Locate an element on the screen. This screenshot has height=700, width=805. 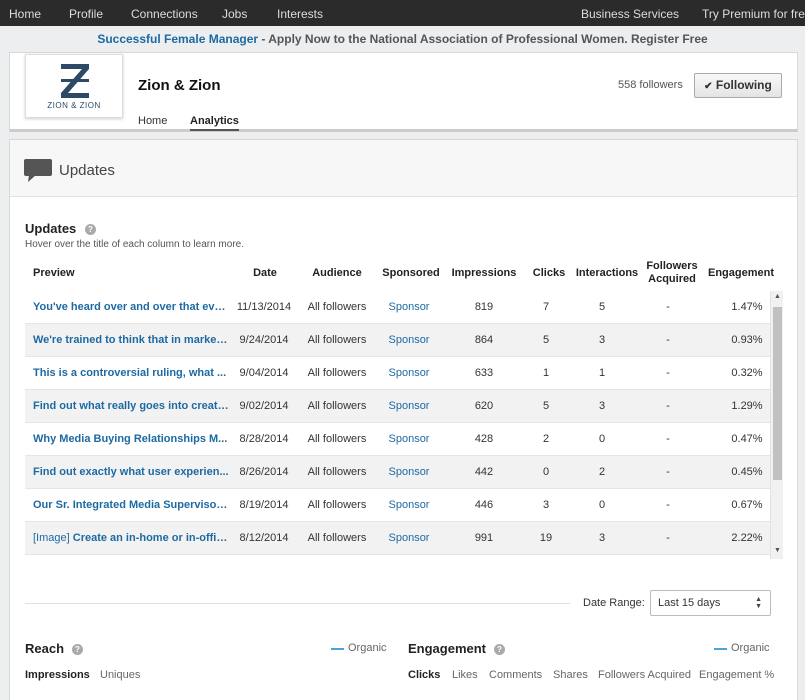
row-engagement: 2.22% is located at coordinates (747, 538).